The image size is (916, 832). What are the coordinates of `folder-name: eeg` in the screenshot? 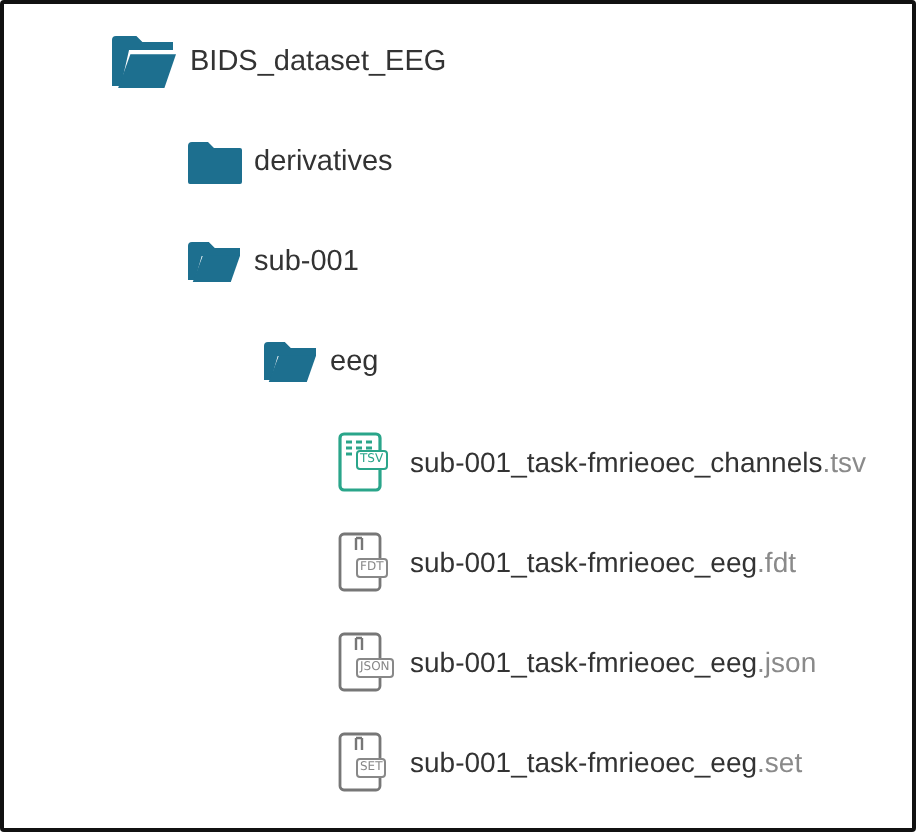 It's located at (354, 362).